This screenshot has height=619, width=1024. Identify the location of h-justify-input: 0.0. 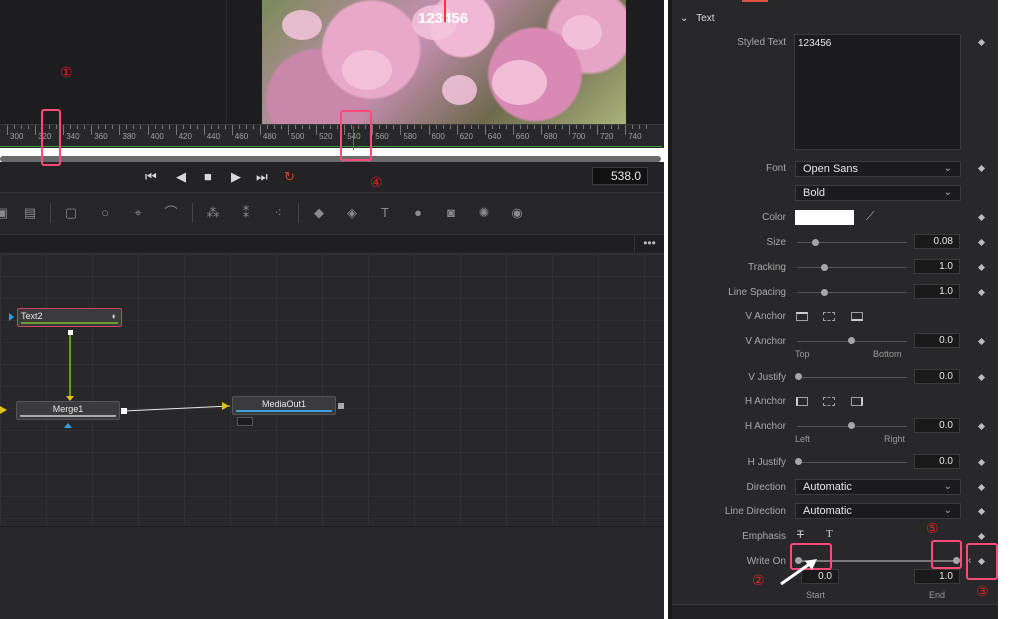
(937, 461).